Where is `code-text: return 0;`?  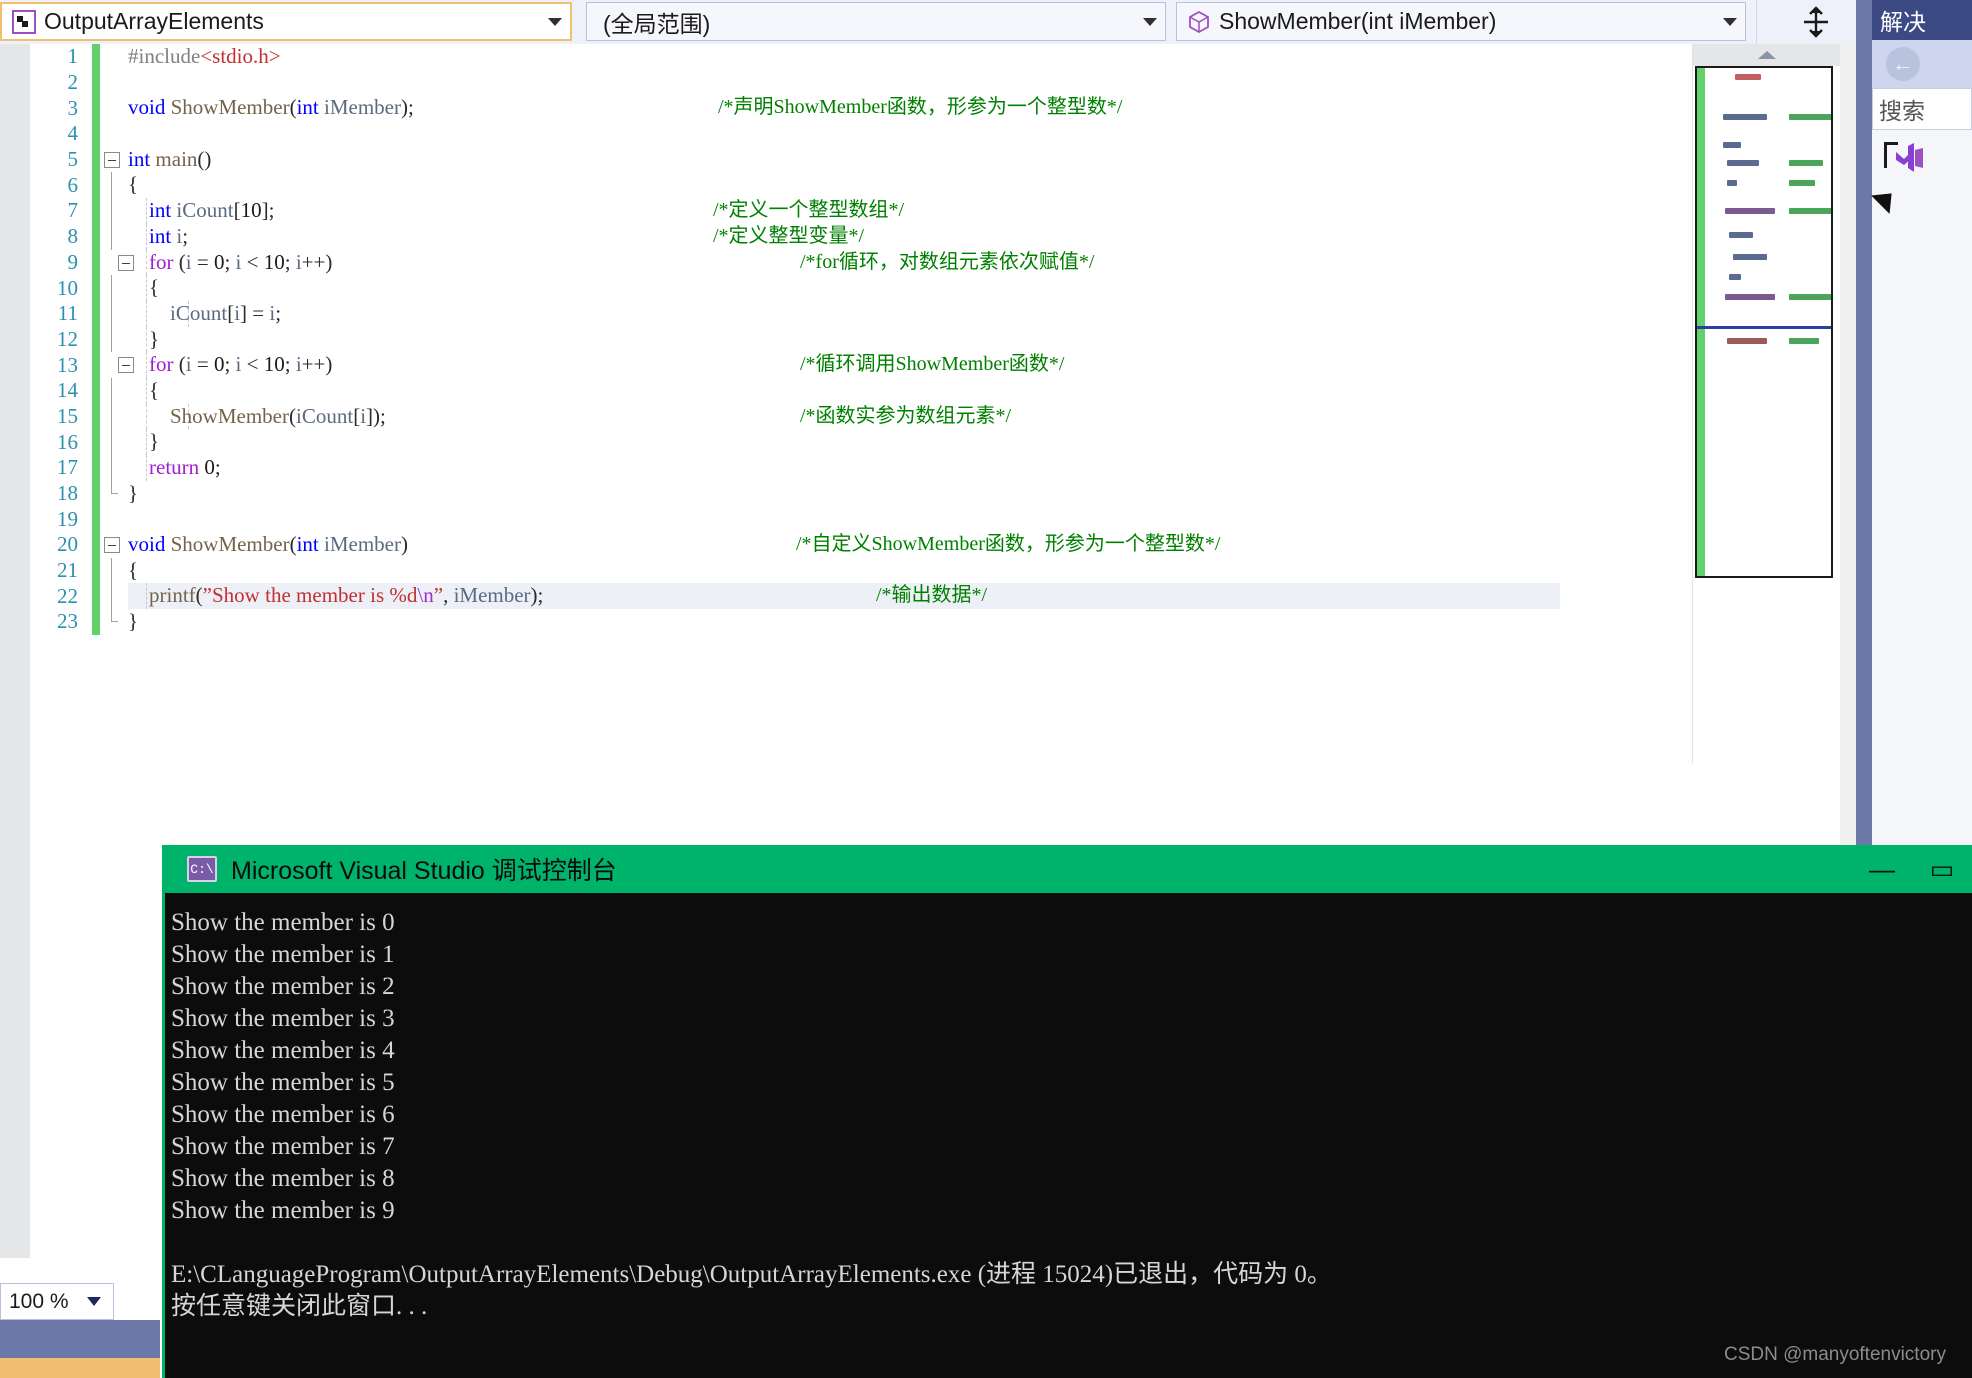
code-text: return 0; is located at coordinates (844, 468).